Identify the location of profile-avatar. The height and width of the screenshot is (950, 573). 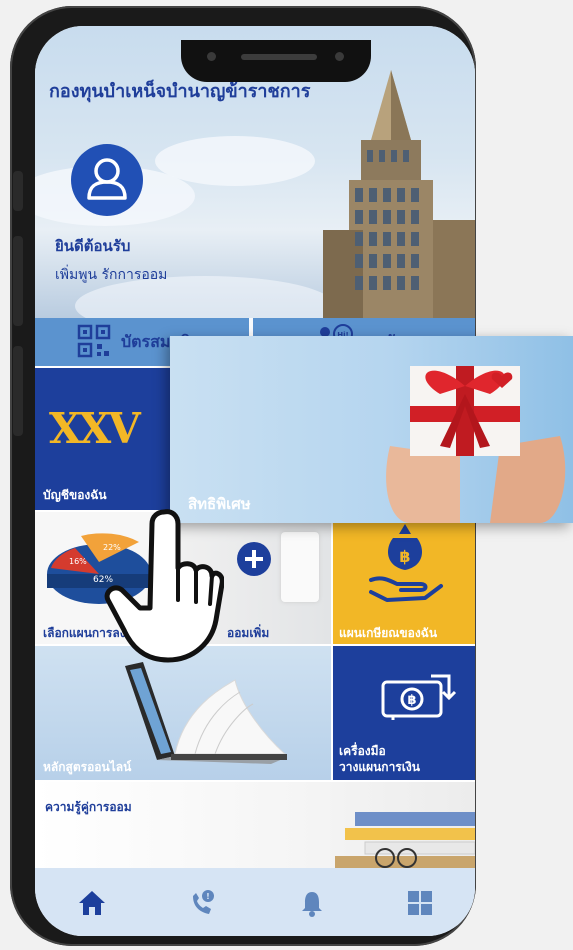
(107, 180).